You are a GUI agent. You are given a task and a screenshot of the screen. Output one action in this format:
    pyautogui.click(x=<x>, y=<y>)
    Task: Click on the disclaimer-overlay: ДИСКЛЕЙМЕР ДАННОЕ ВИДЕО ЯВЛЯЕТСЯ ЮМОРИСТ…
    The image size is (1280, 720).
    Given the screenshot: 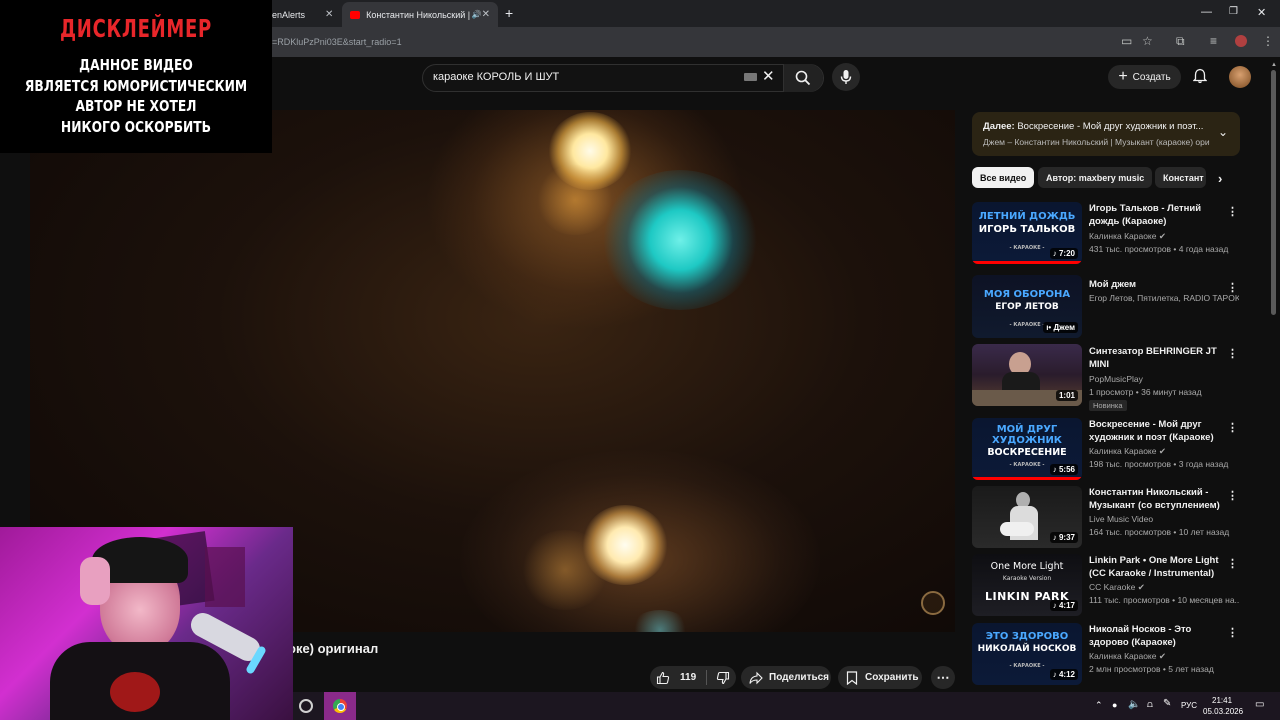 What is the action you would take?
    pyautogui.click(x=136, y=76)
    